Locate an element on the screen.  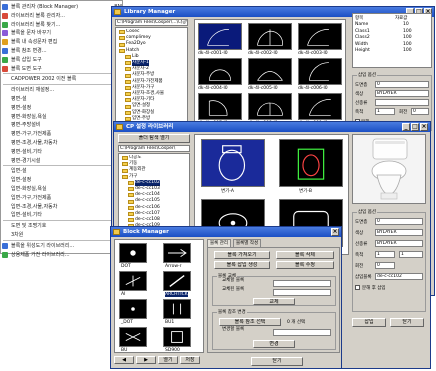
menu-item: CADPOWER 2002 이전 블록 is located at coordinates (62, 79).